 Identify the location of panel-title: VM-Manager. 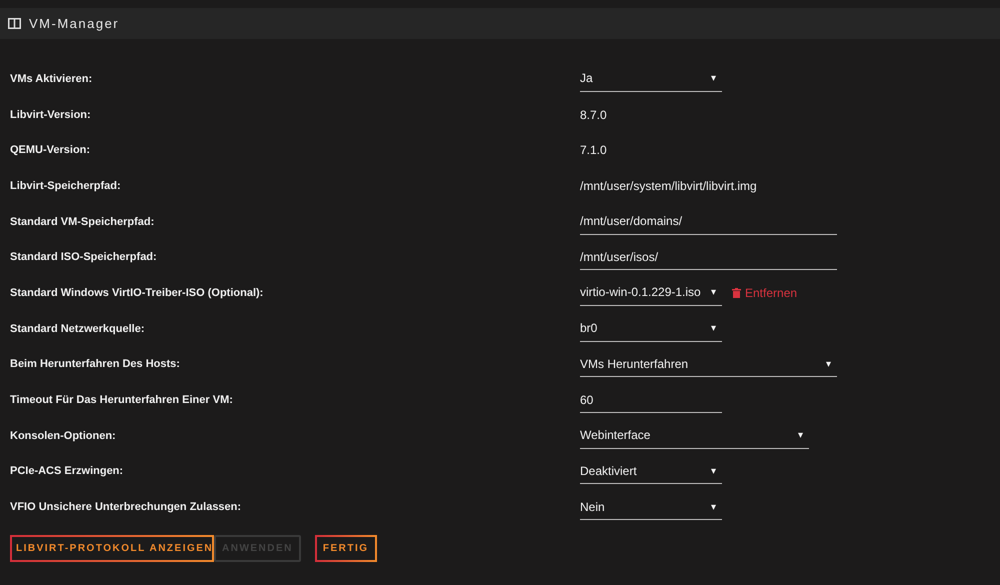
(74, 23).